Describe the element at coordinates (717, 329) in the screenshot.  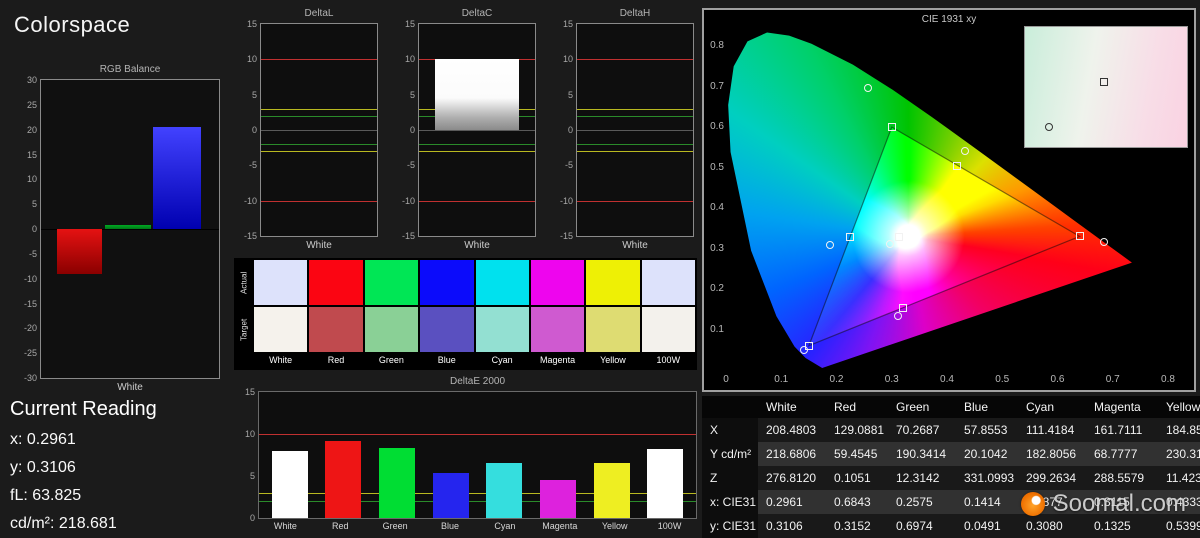
I see `cie-y-tick: 0.1` at that location.